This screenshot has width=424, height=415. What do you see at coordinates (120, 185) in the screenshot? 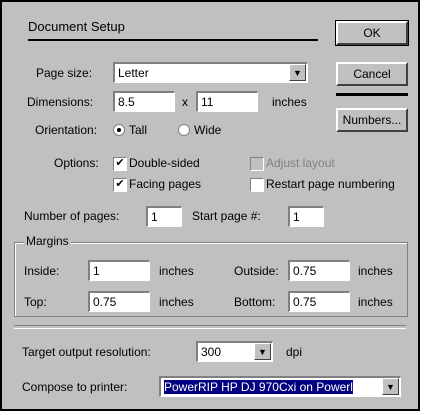
I see `facing-pages-checkbox: ✔` at bounding box center [120, 185].